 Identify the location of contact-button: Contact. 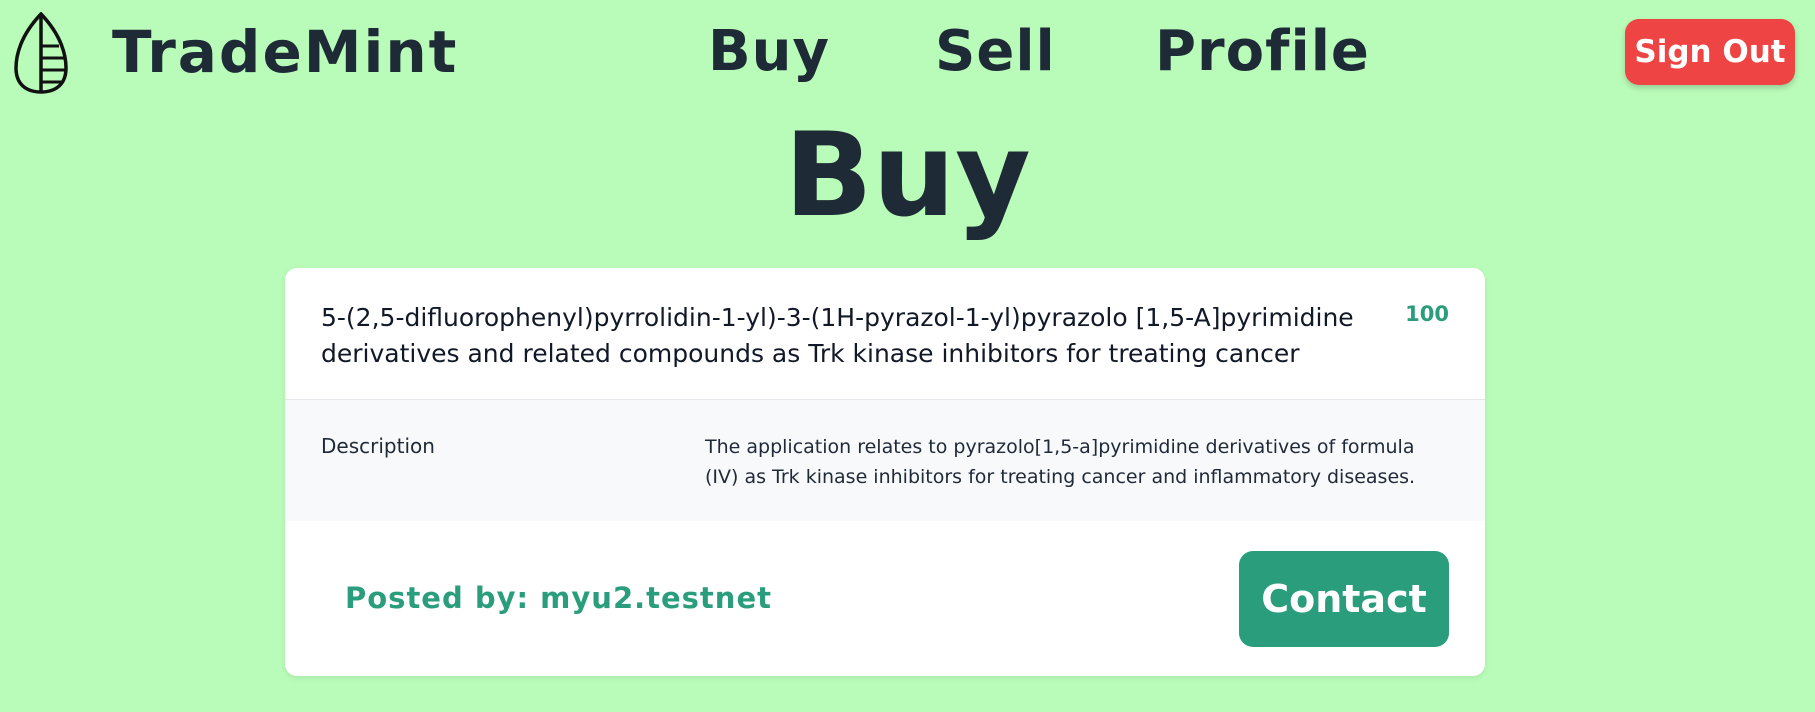
(1344, 599).